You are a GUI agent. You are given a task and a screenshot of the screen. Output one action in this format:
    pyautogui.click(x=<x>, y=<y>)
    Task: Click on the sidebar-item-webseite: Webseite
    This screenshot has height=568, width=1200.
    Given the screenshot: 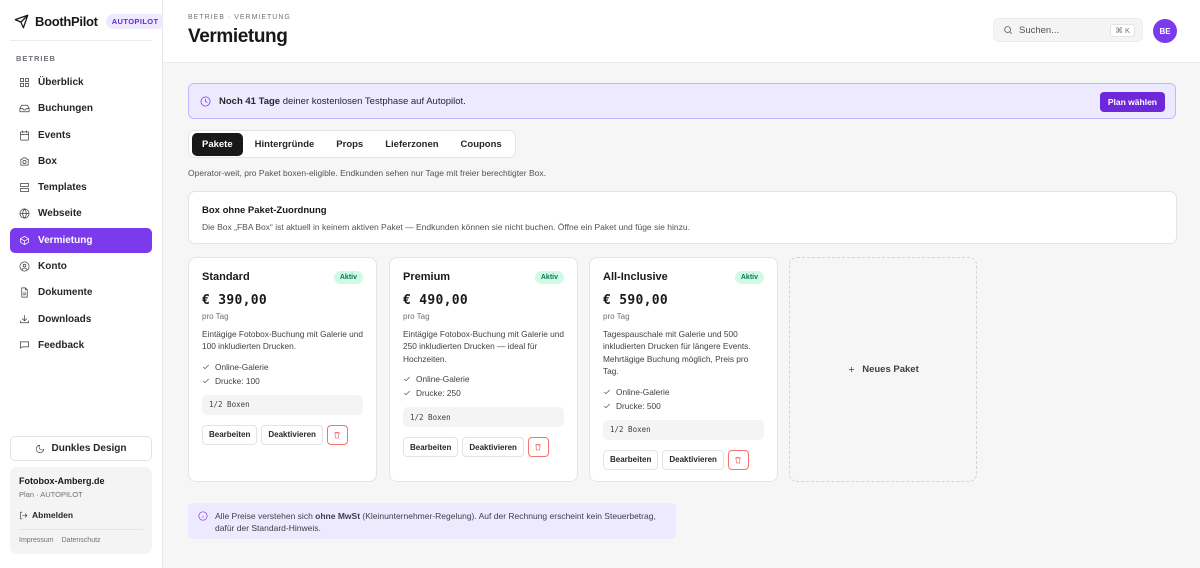 What is the action you would take?
    pyautogui.click(x=81, y=213)
    